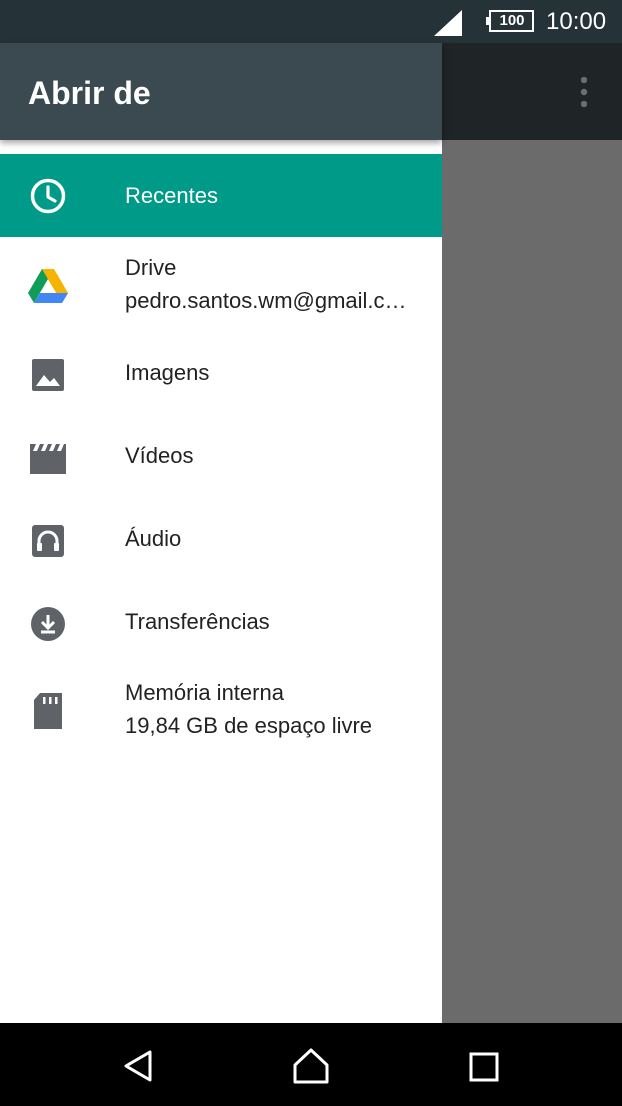 The width and height of the screenshot is (622, 1106). Describe the element at coordinates (48, 196) in the screenshot. I see `clock-icon` at that location.